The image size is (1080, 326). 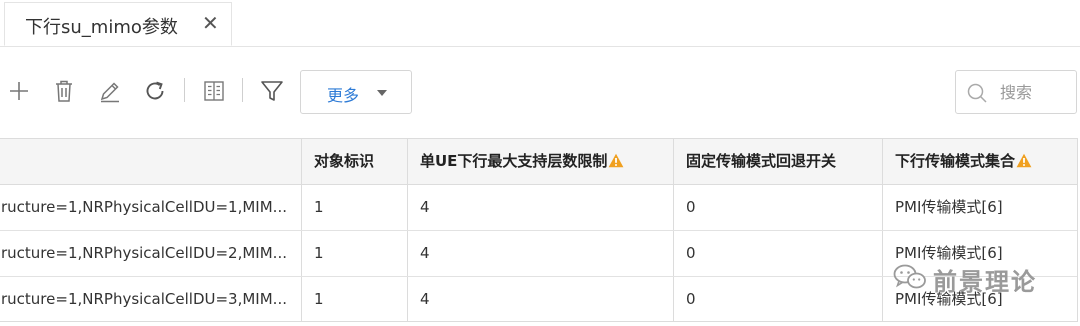 What do you see at coordinates (1036, 92) in the screenshot?
I see `search-input` at bounding box center [1036, 92].